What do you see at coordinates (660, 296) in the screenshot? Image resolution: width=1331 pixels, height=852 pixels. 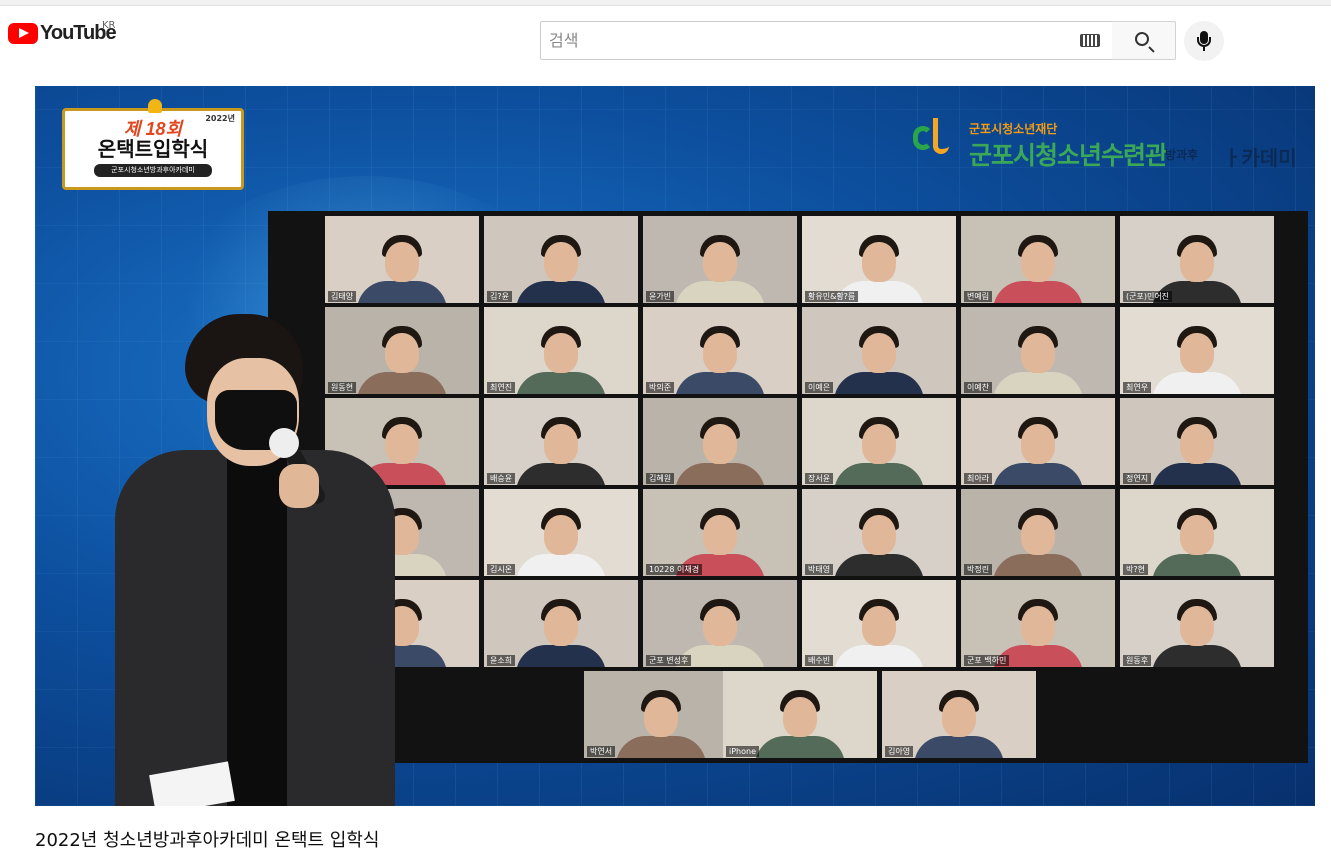 I see `participant-name: 윤가빈` at bounding box center [660, 296].